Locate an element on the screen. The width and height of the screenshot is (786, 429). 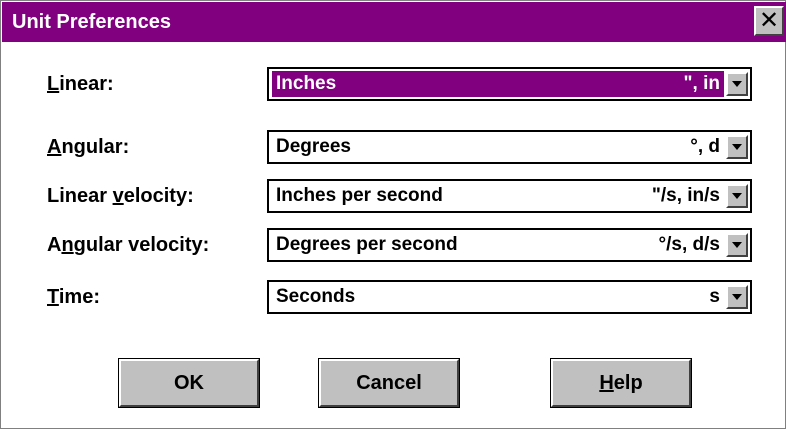
time-unit-abbr: s is located at coordinates (714, 296).